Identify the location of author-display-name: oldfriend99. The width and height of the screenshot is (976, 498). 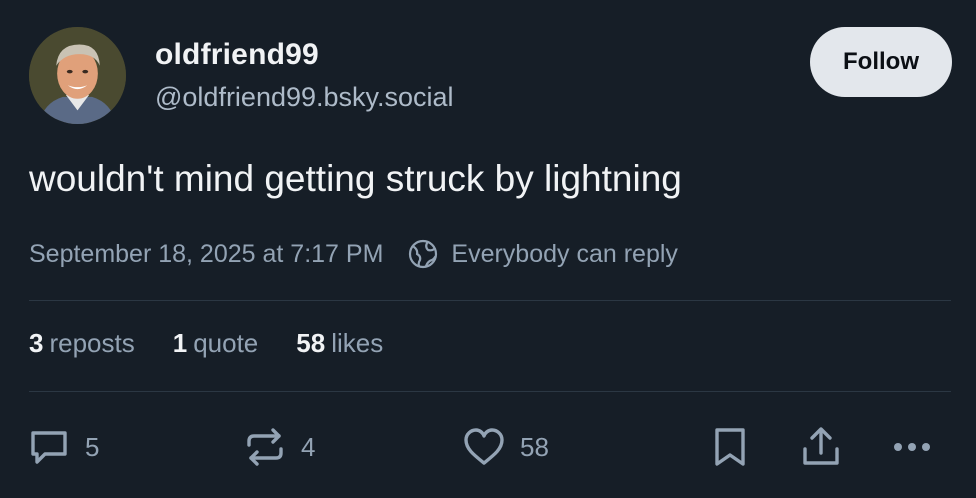
(237, 55).